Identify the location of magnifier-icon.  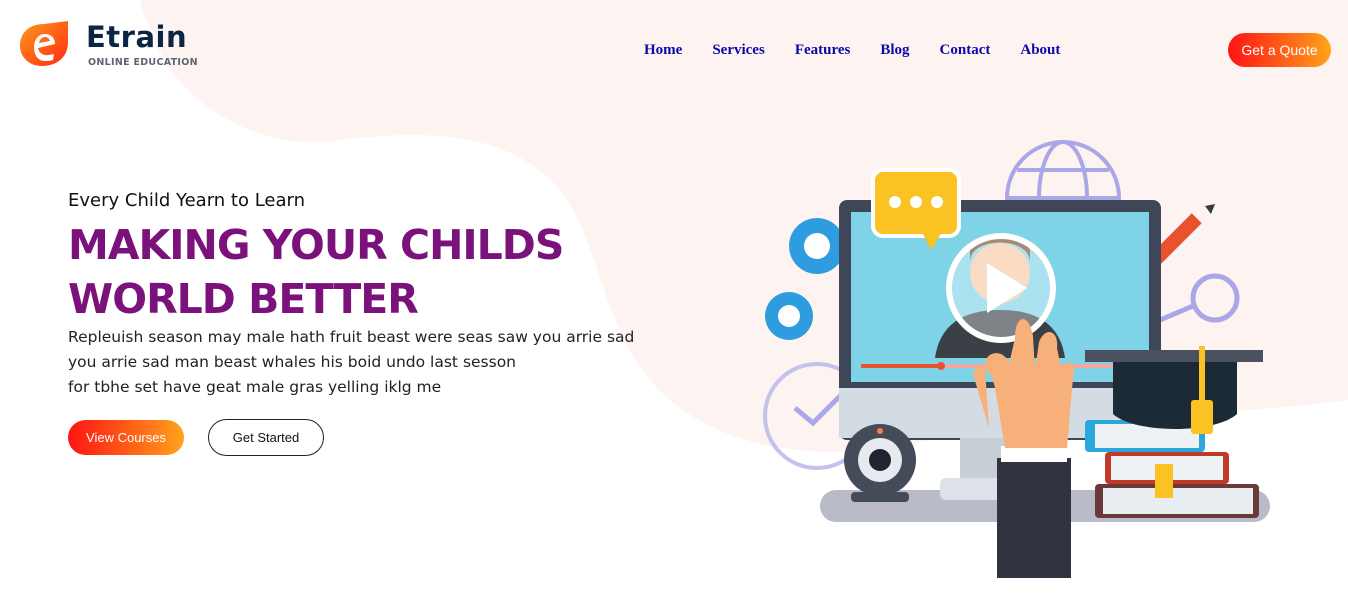
(1199, 298).